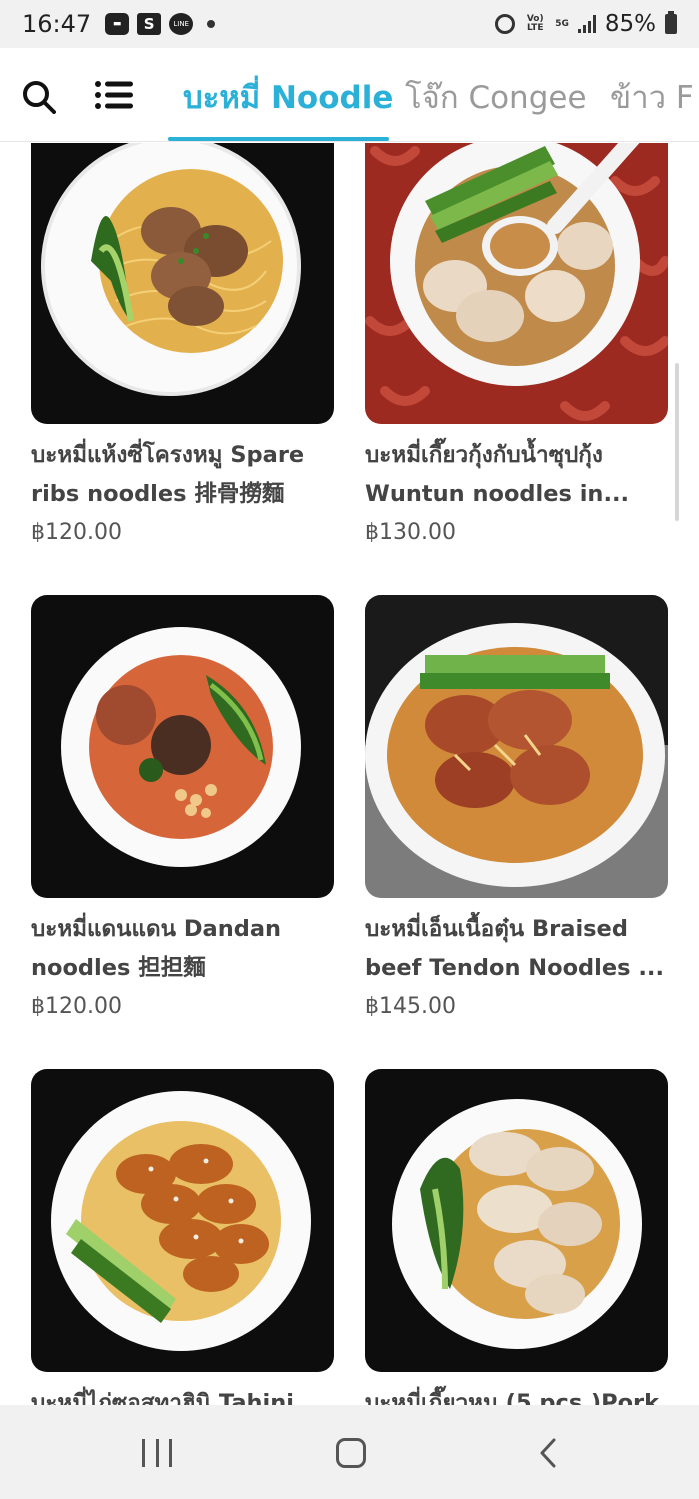 This screenshot has height=1499, width=699. Describe the element at coordinates (652, 97) in the screenshot. I see `tab-rice: ข้าว F` at that location.